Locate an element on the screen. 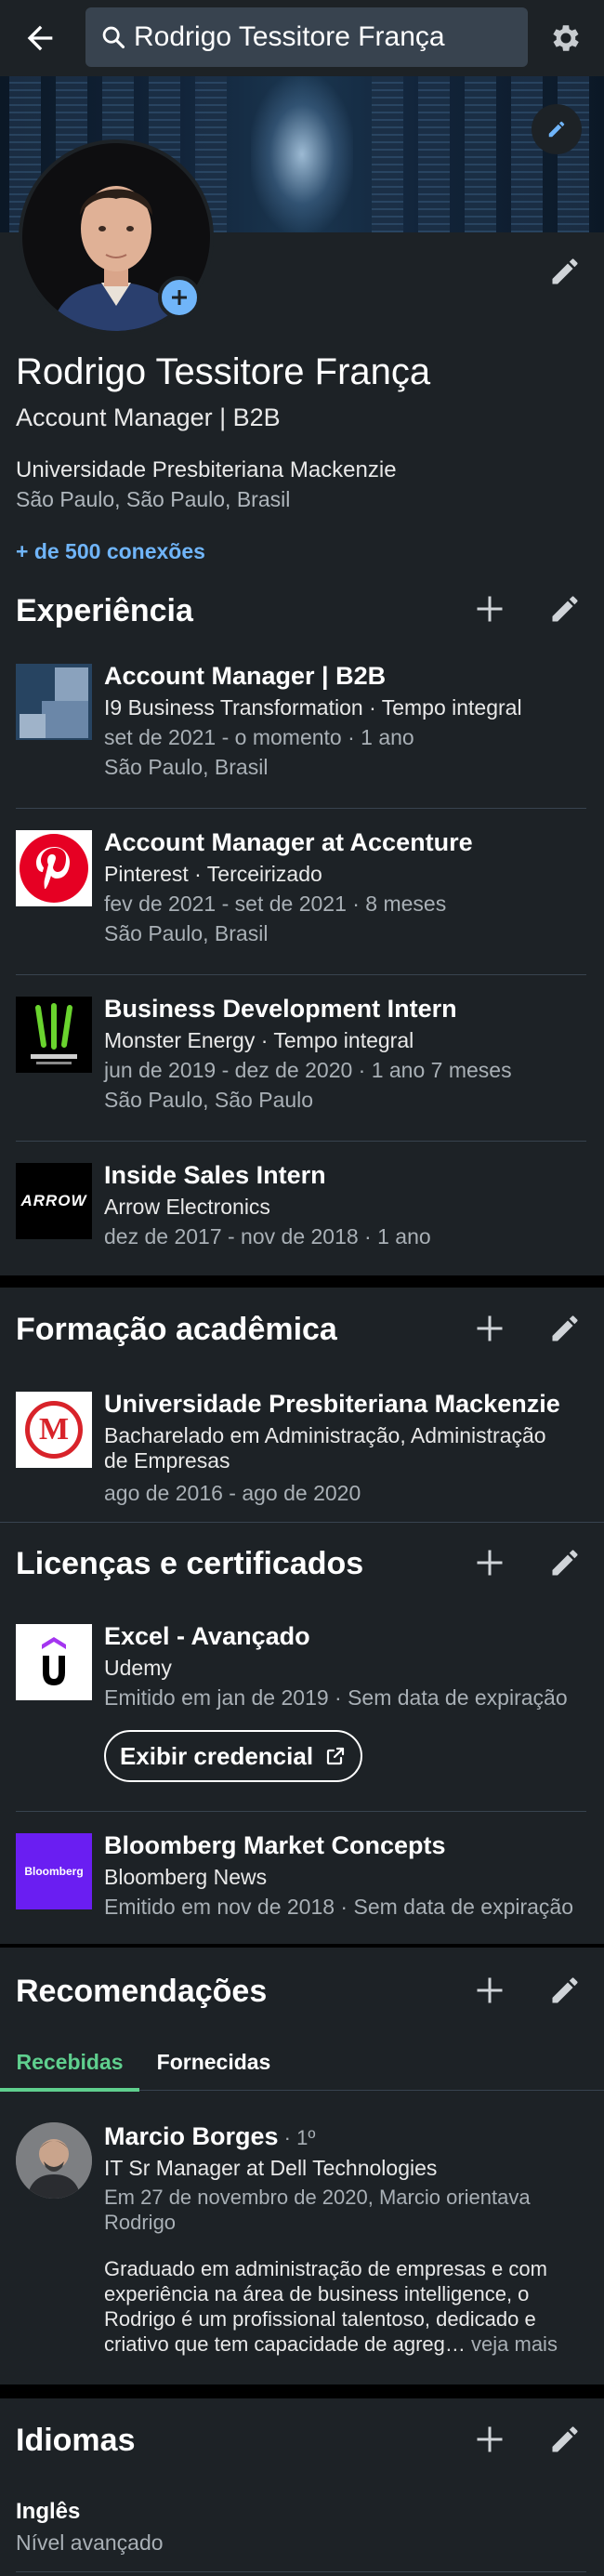  add-recommendation-button is located at coordinates (489, 1990).